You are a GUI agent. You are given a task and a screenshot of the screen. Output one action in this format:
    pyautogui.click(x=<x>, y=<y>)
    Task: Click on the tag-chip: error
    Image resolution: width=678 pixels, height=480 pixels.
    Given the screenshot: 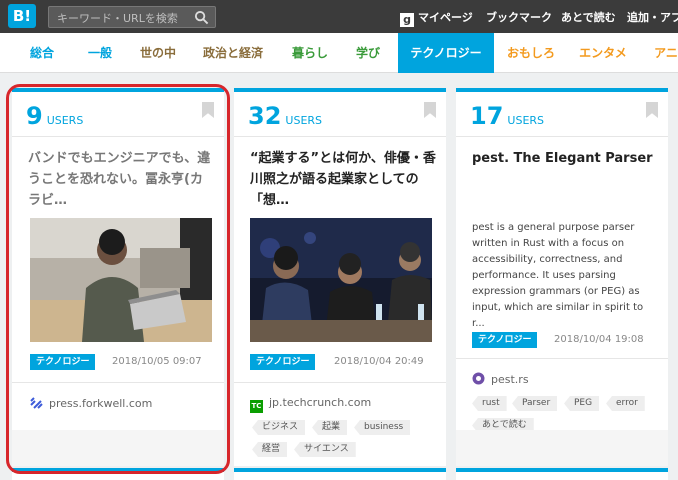 What is the action you would take?
    pyautogui.click(x=625, y=403)
    